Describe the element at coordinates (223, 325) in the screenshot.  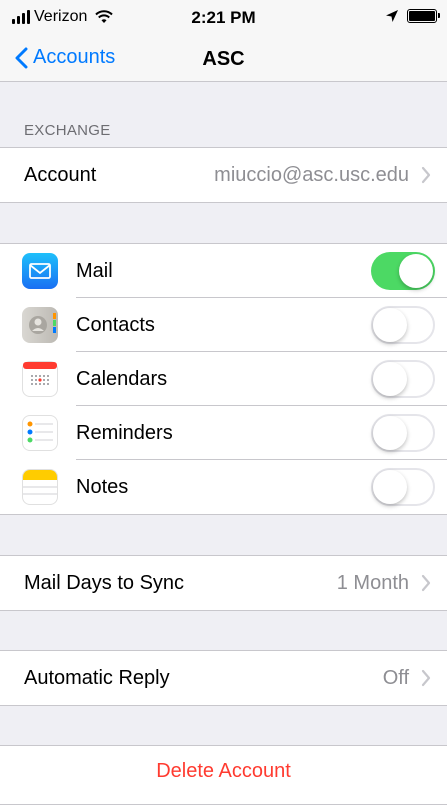
I see `service-row-contacts: Contacts` at that location.